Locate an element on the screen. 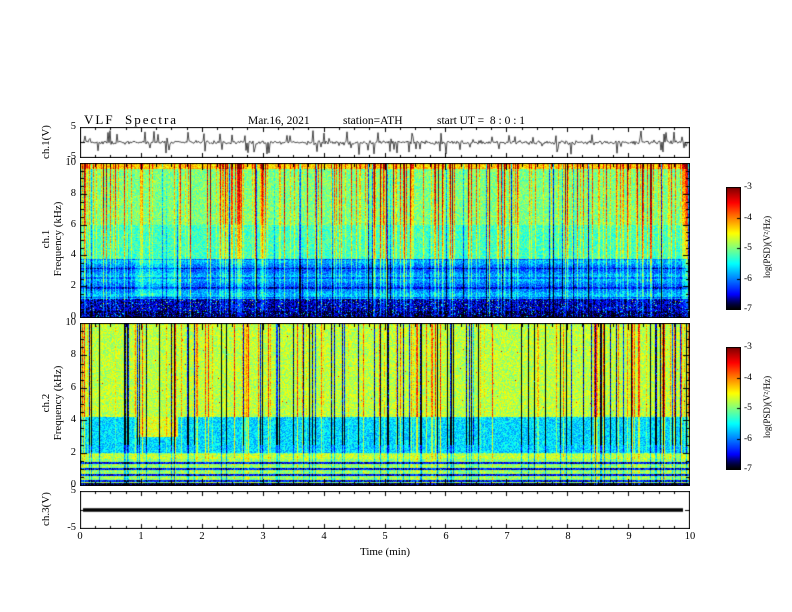  x-tick-label: 1 is located at coordinates (141, 536).